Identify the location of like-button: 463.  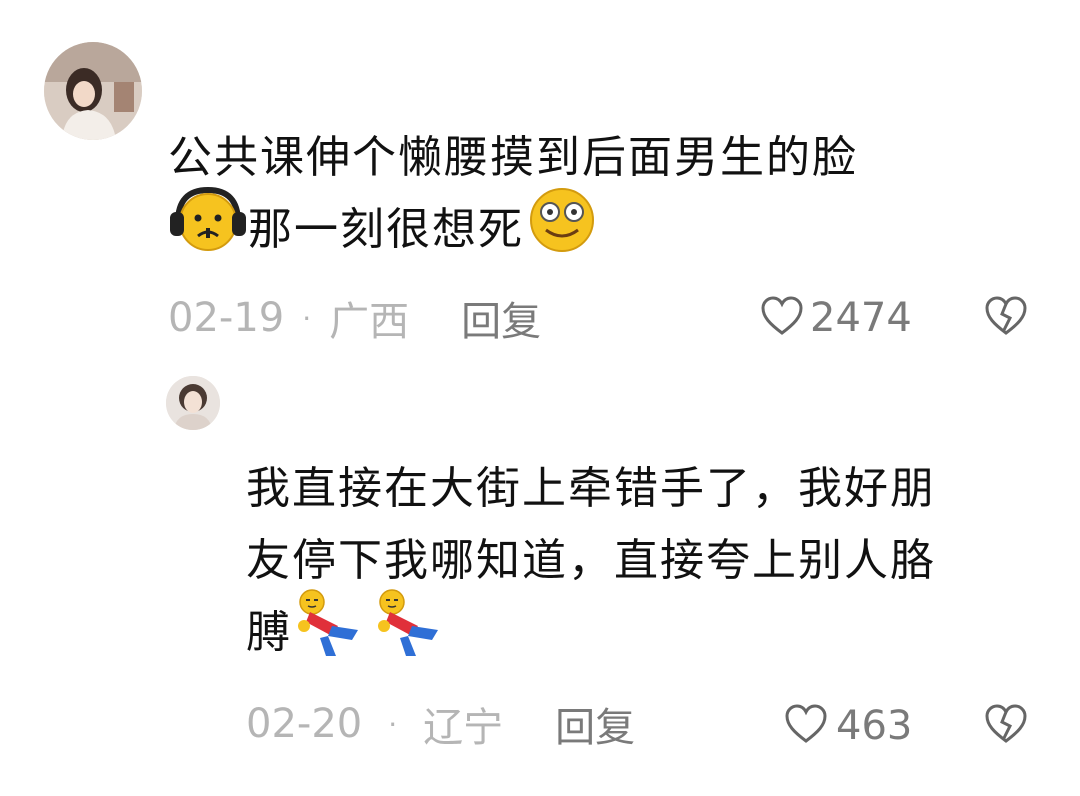
(848, 726).